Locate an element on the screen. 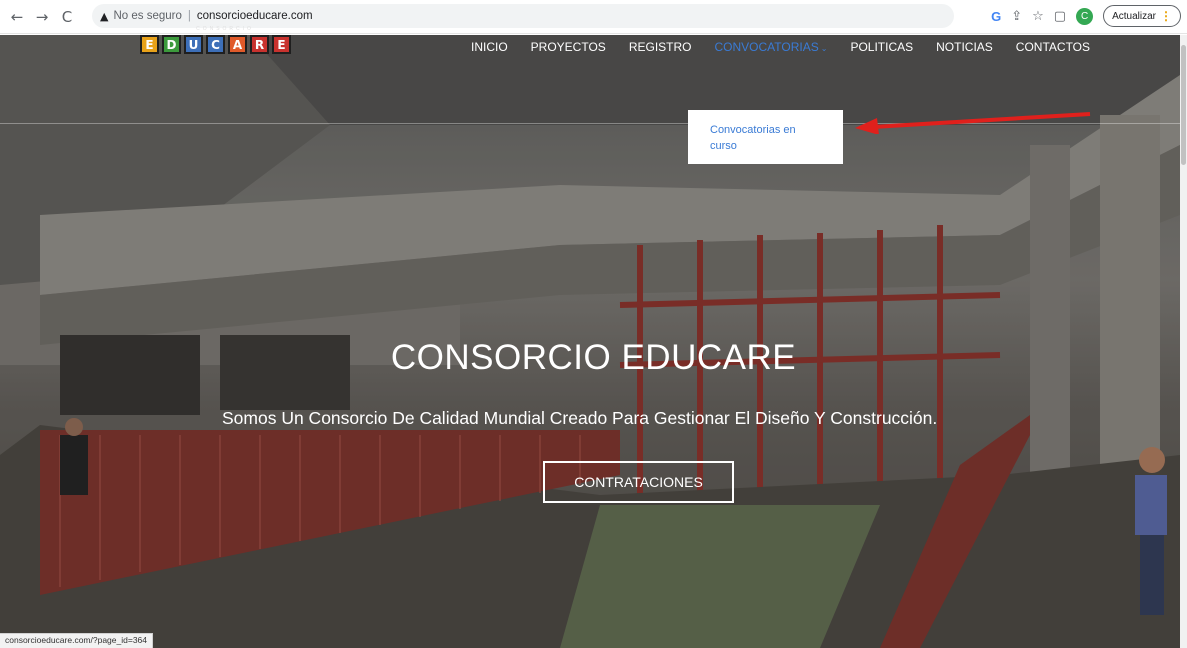 Image resolution: width=1187 pixels, height=648 pixels. logo-block-c: C is located at coordinates (215, 44).